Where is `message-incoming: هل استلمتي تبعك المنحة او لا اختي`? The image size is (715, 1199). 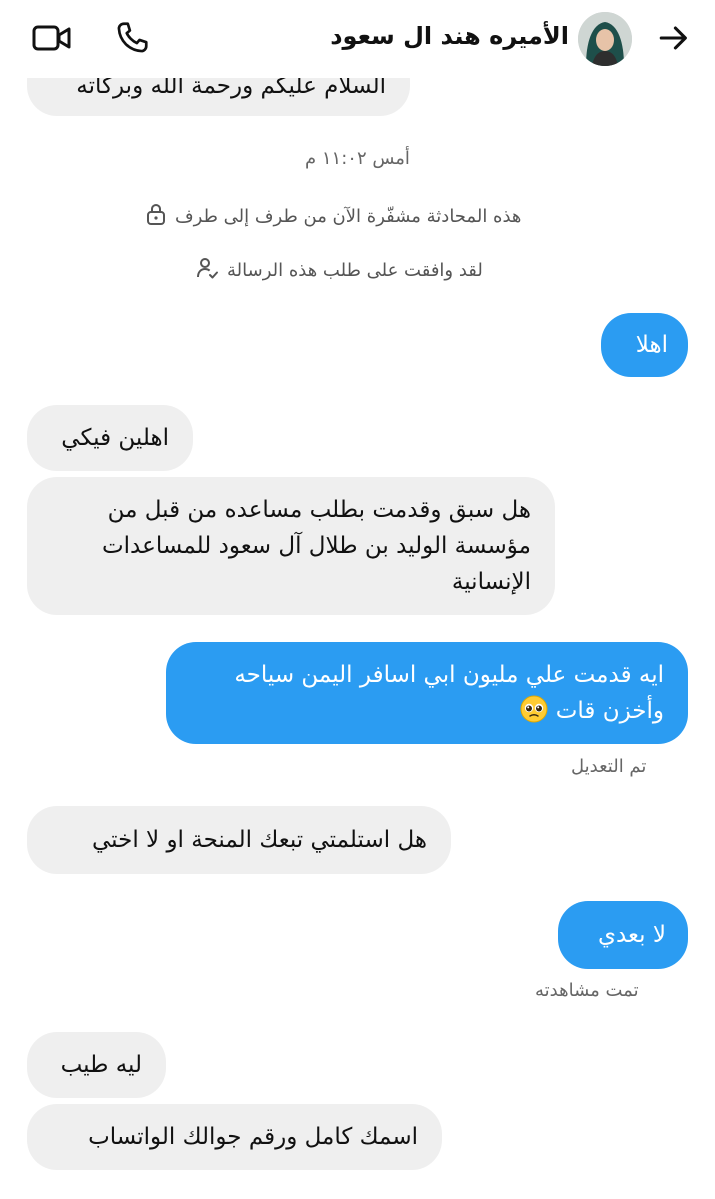 message-incoming: هل استلمتي تبعك المنحة او لا اختي is located at coordinates (239, 840).